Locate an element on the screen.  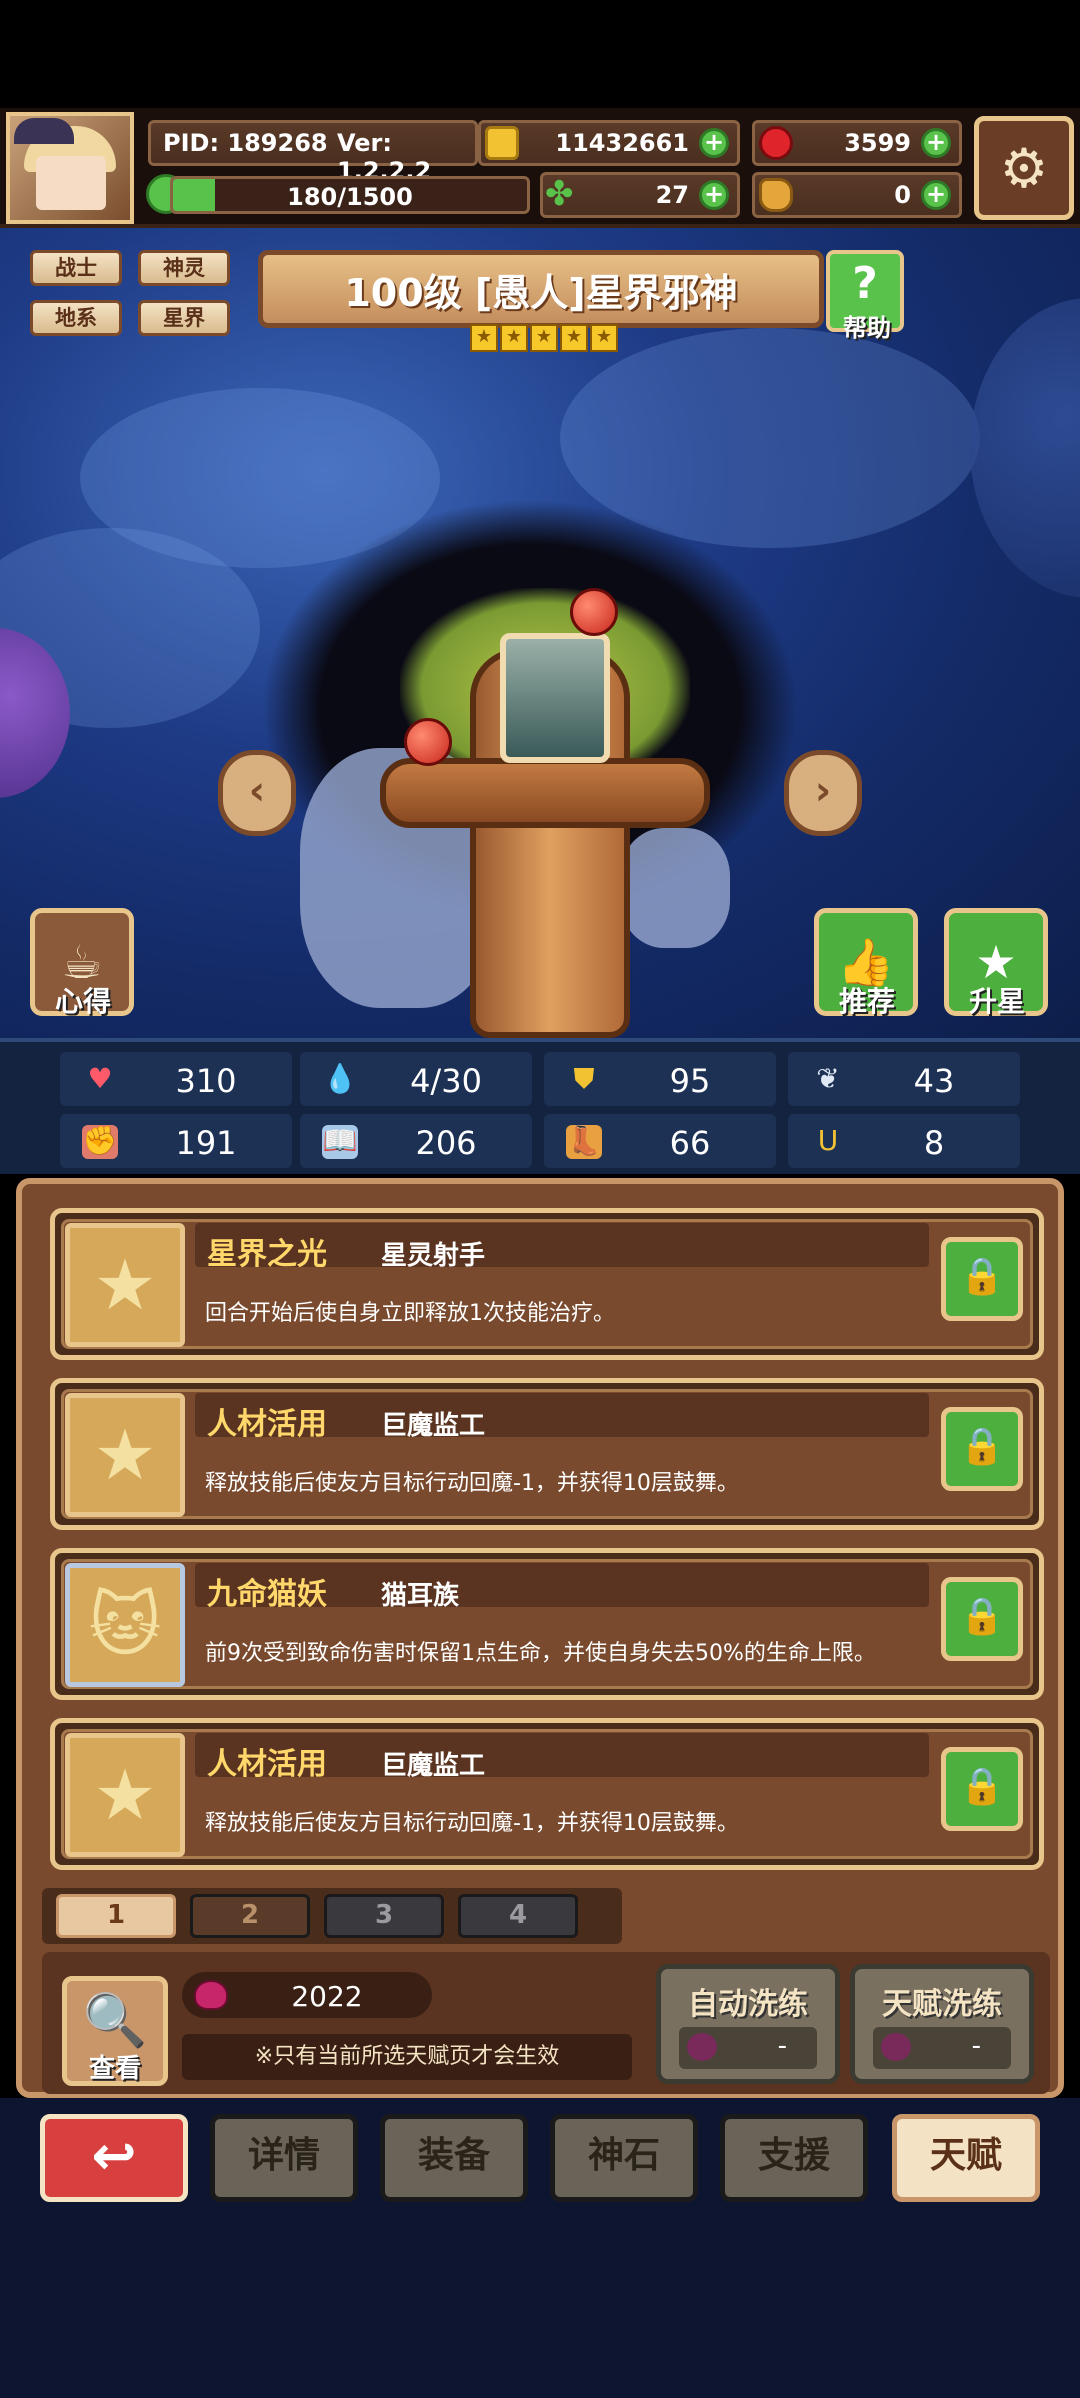
stat-magic: 📖 206 is located at coordinates (416, 1141).